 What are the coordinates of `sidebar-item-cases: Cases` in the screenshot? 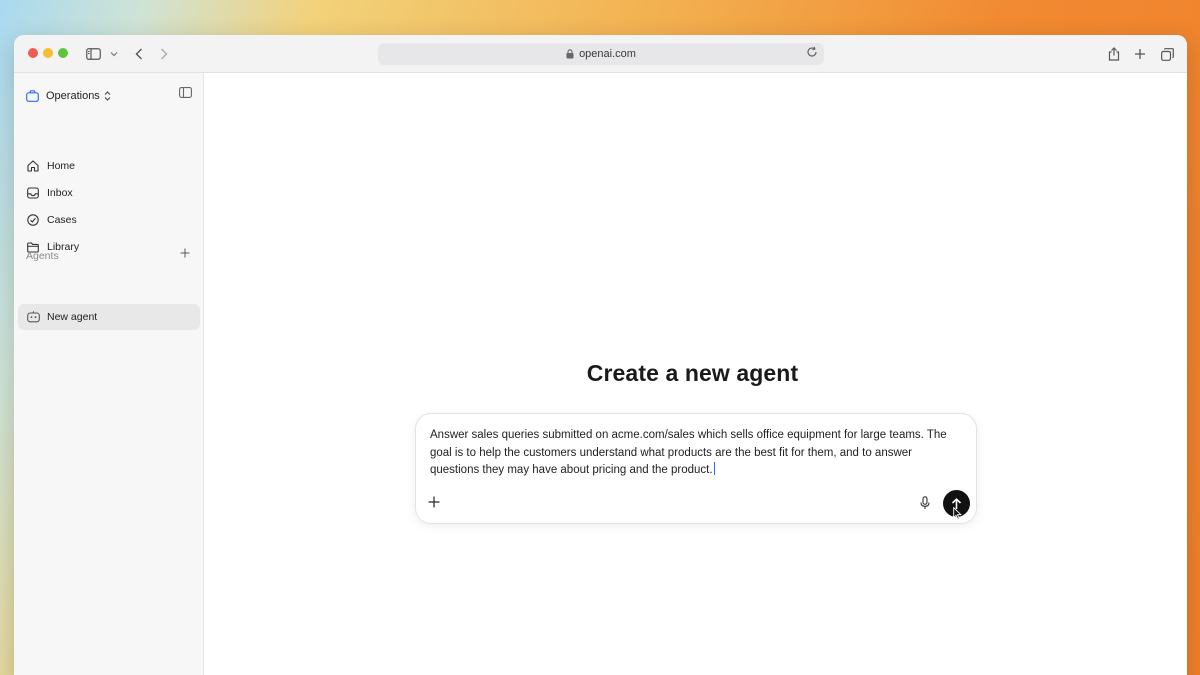 It's located at (51, 220).